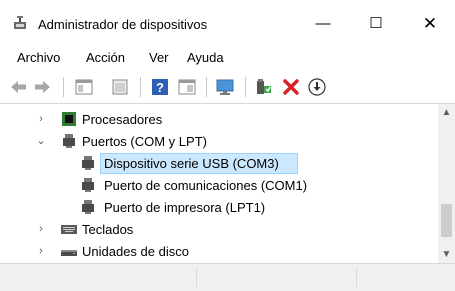 The width and height of the screenshot is (455, 291). I want to click on maximize-button: ☐, so click(376, 24).